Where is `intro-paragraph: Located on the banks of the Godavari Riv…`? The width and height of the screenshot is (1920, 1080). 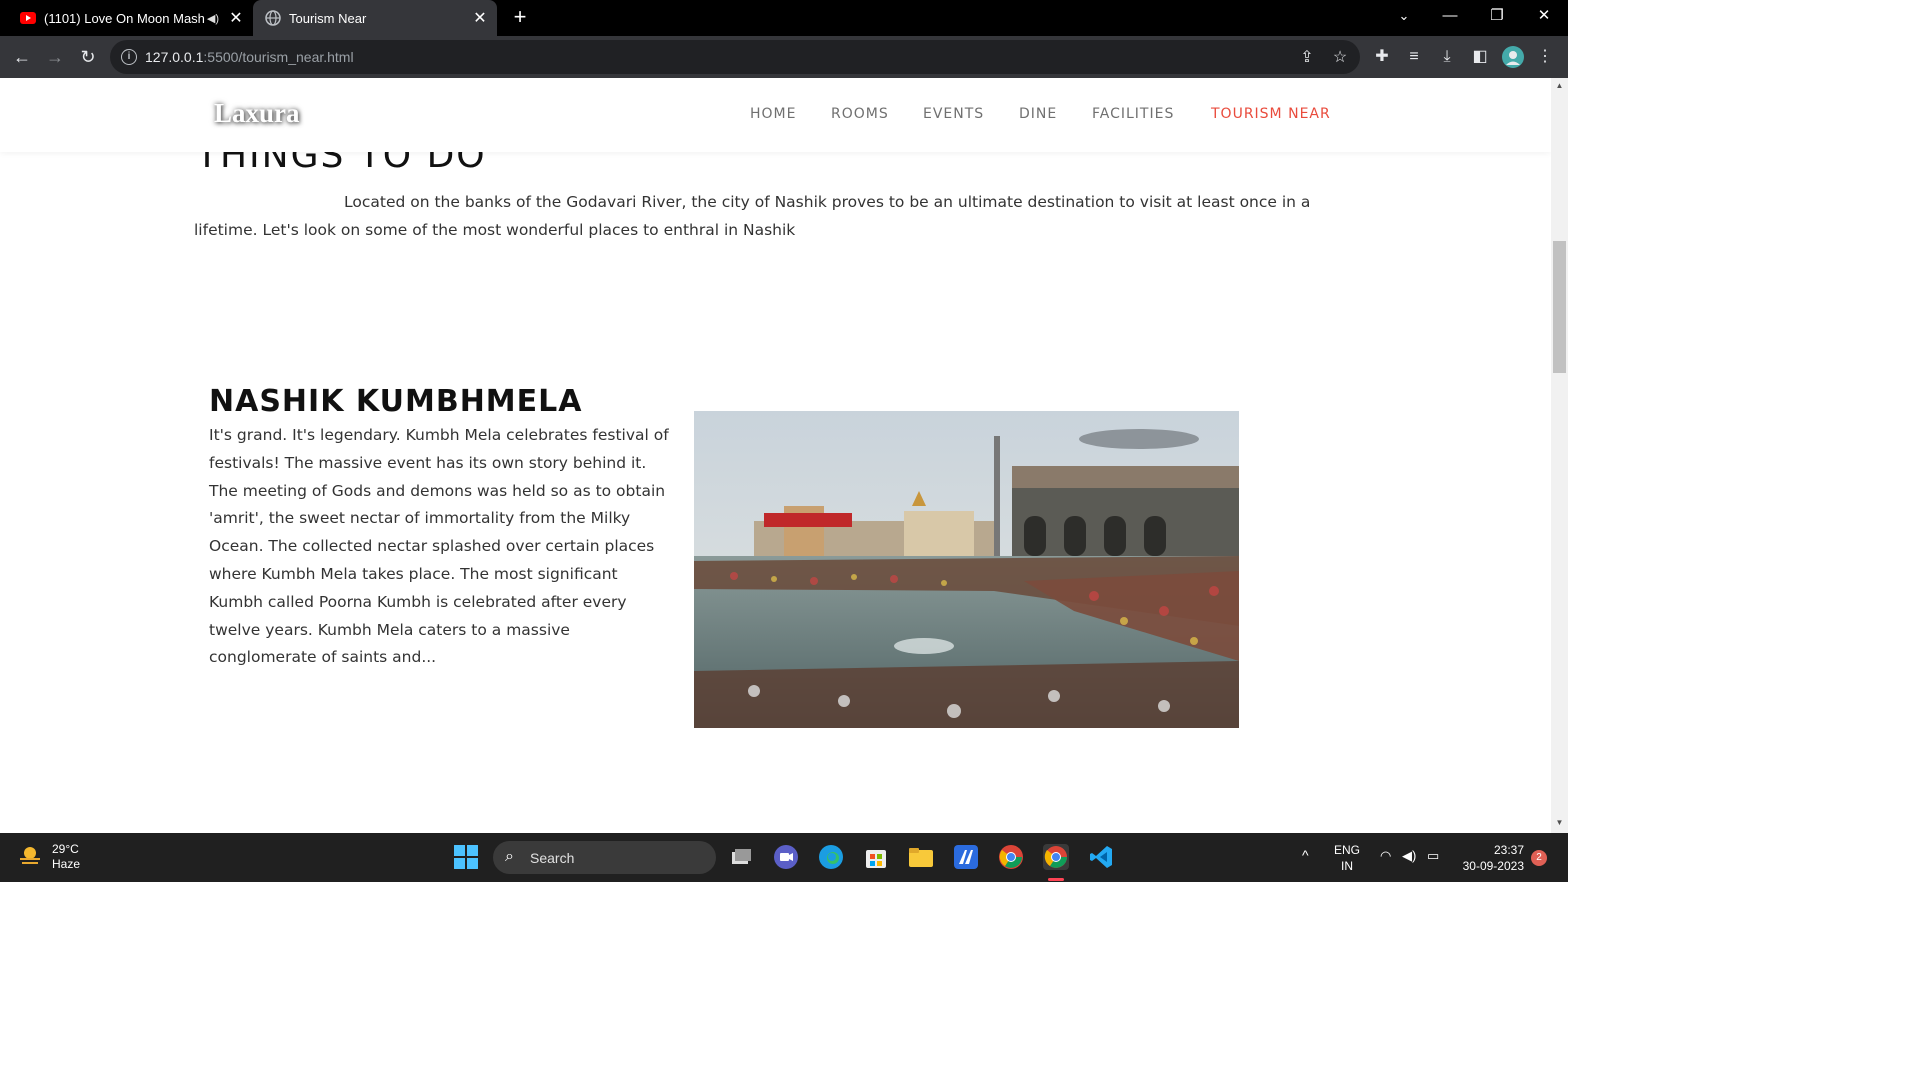 intro-paragraph: Located on the banks of the Godavari Riv… is located at coordinates (752, 216).